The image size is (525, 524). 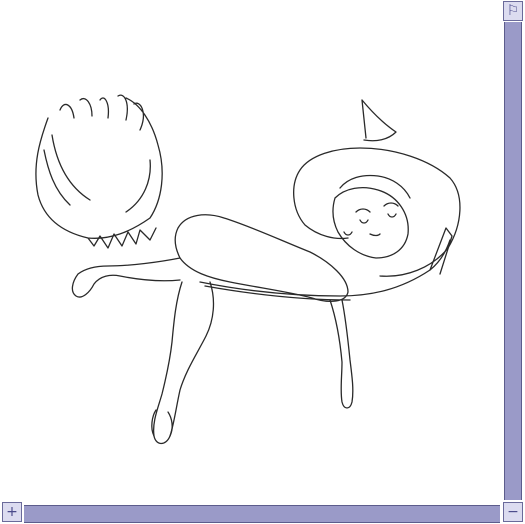 I want to click on minus-icon: −, so click(x=513, y=512).